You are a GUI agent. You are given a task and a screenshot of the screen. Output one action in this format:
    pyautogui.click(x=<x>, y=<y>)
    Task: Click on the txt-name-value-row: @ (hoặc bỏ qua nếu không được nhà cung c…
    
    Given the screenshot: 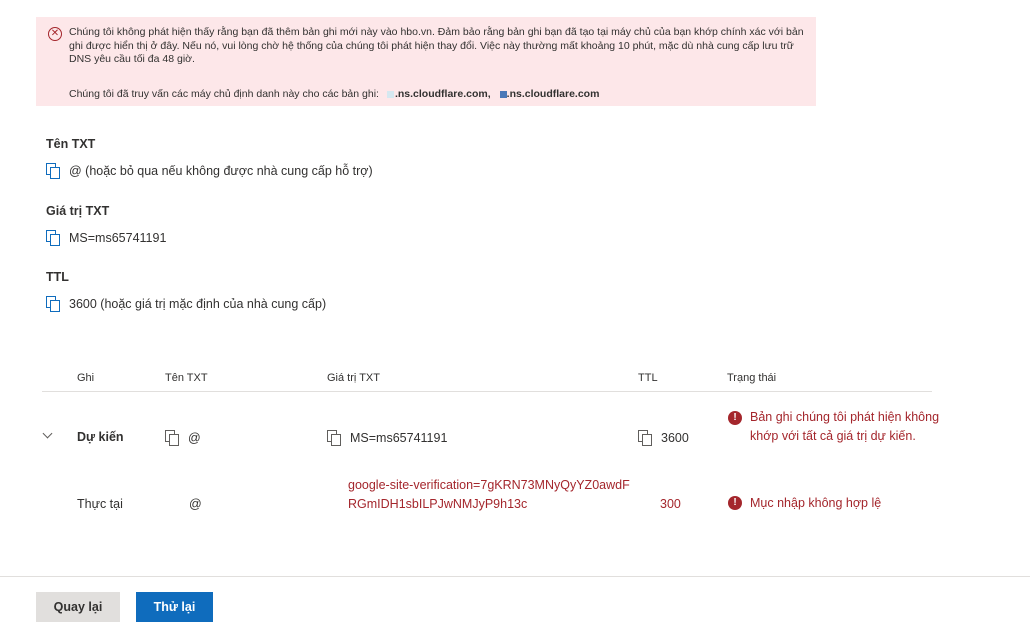 What is the action you would take?
    pyautogui.click(x=209, y=171)
    